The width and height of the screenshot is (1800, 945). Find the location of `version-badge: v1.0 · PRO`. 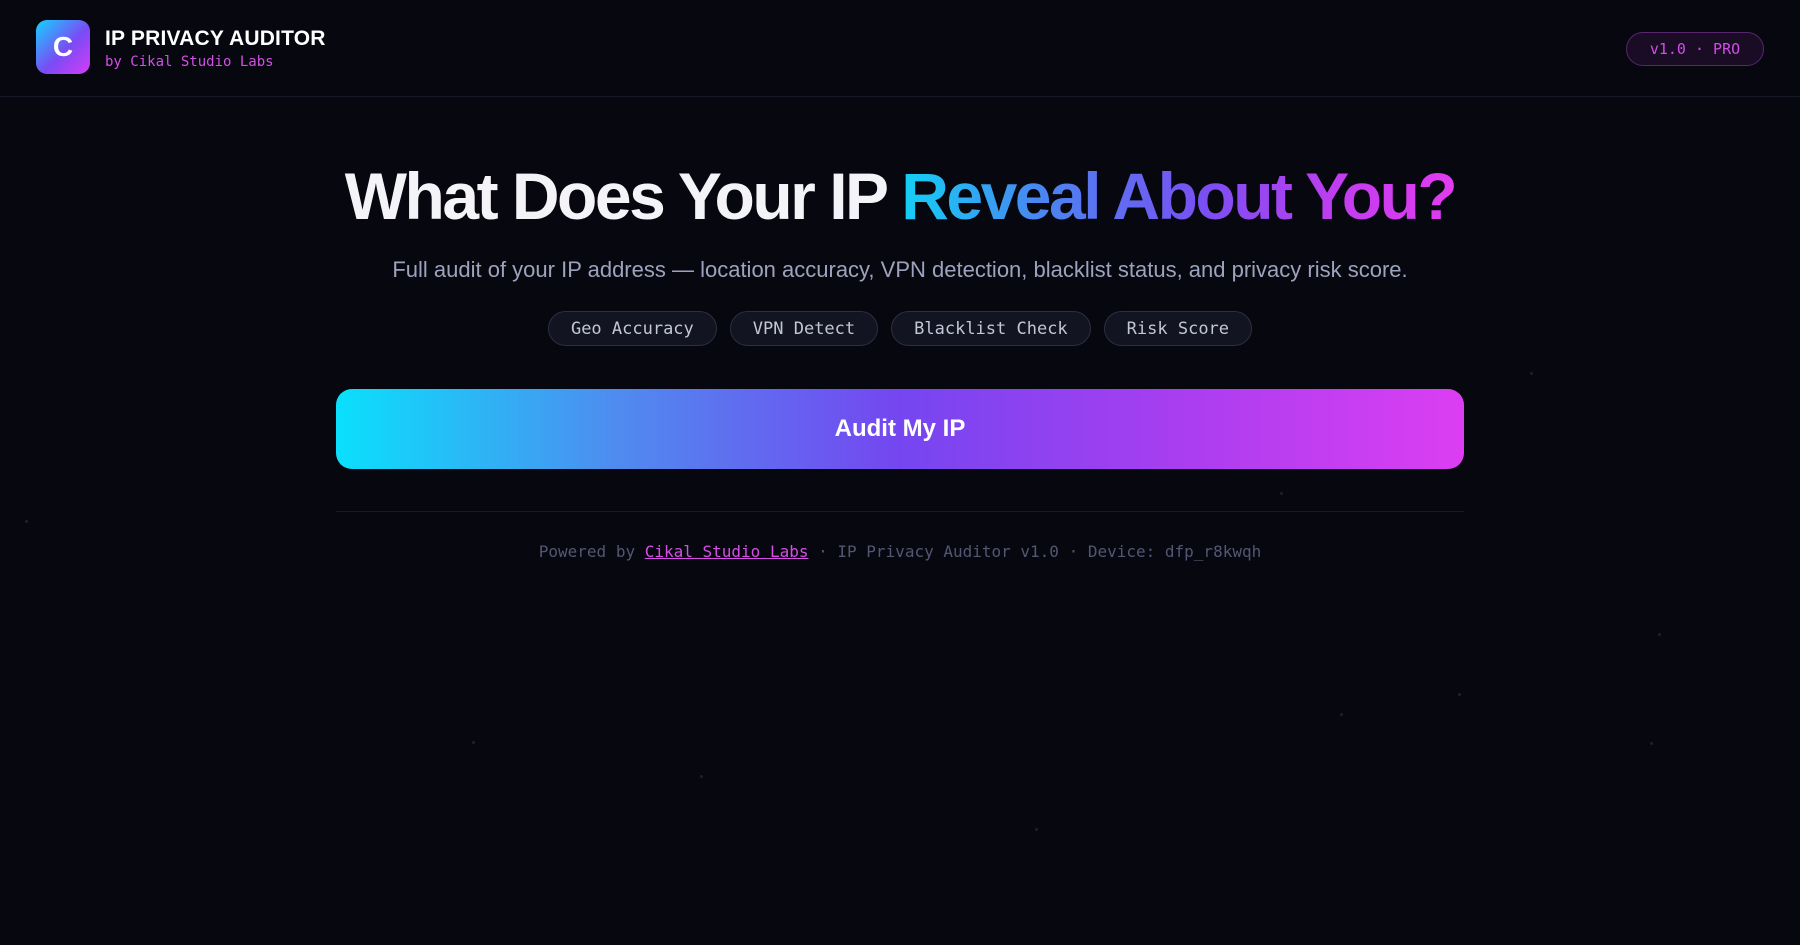

version-badge: v1.0 · PRO is located at coordinates (1695, 49).